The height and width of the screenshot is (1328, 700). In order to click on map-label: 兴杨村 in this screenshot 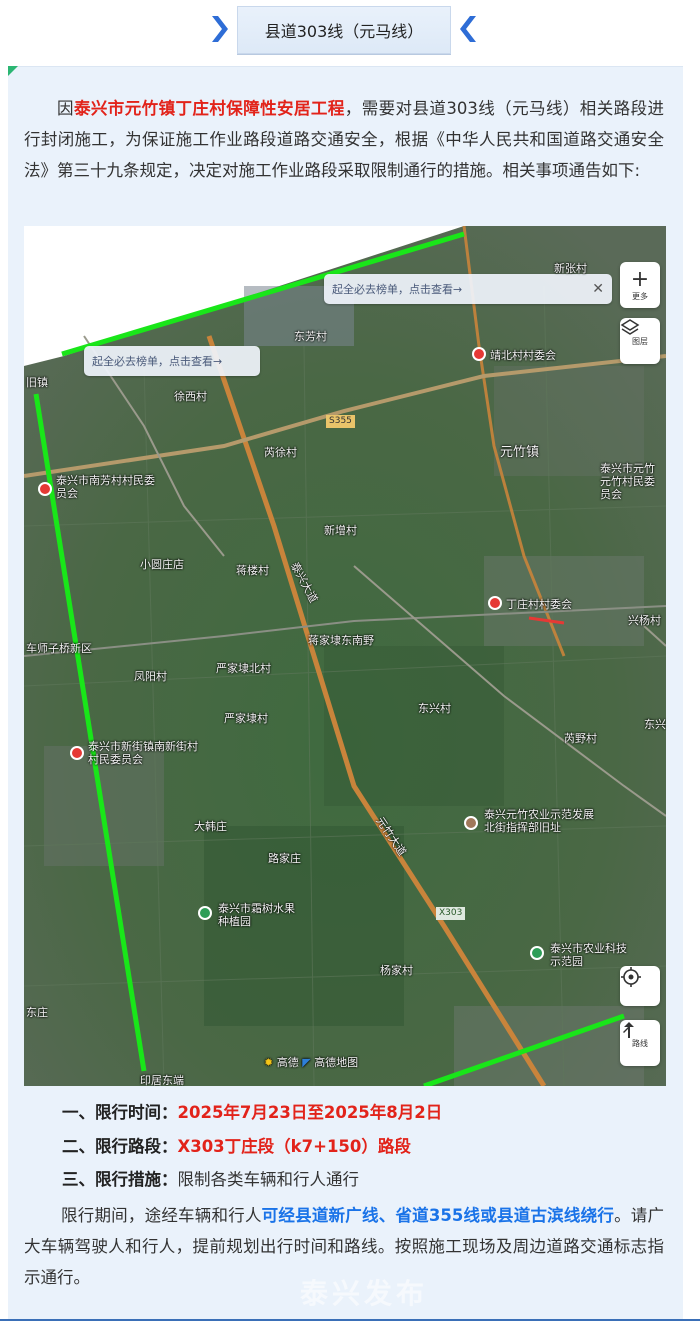, I will do `click(644, 620)`.